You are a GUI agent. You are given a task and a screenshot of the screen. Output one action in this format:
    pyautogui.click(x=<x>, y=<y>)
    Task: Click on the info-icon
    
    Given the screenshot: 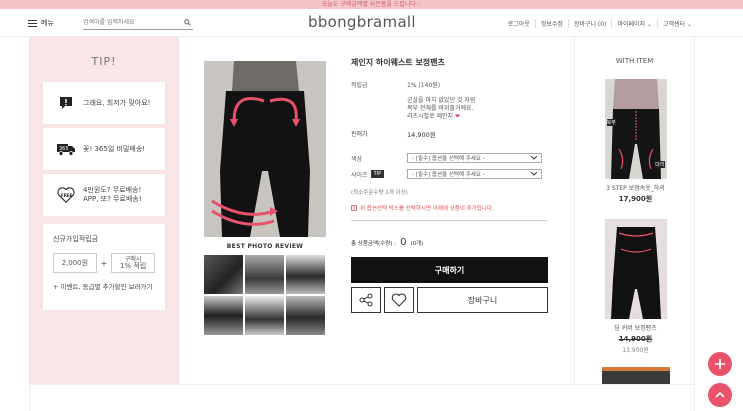 What is the action you would take?
    pyautogui.click(x=354, y=208)
    